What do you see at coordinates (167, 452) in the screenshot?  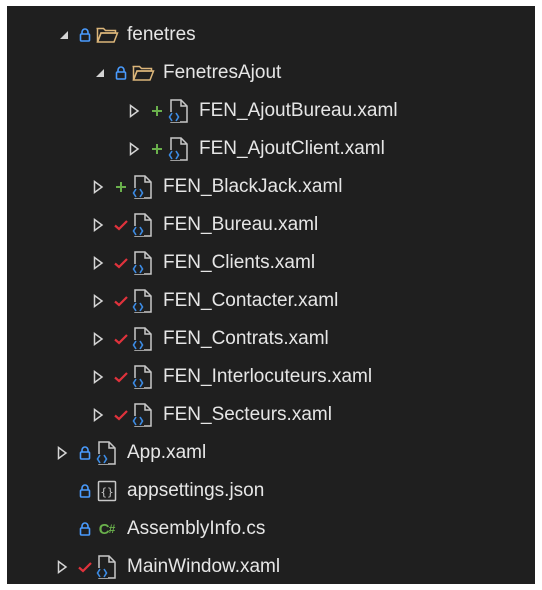 I see `tree-item-label: App.xaml` at bounding box center [167, 452].